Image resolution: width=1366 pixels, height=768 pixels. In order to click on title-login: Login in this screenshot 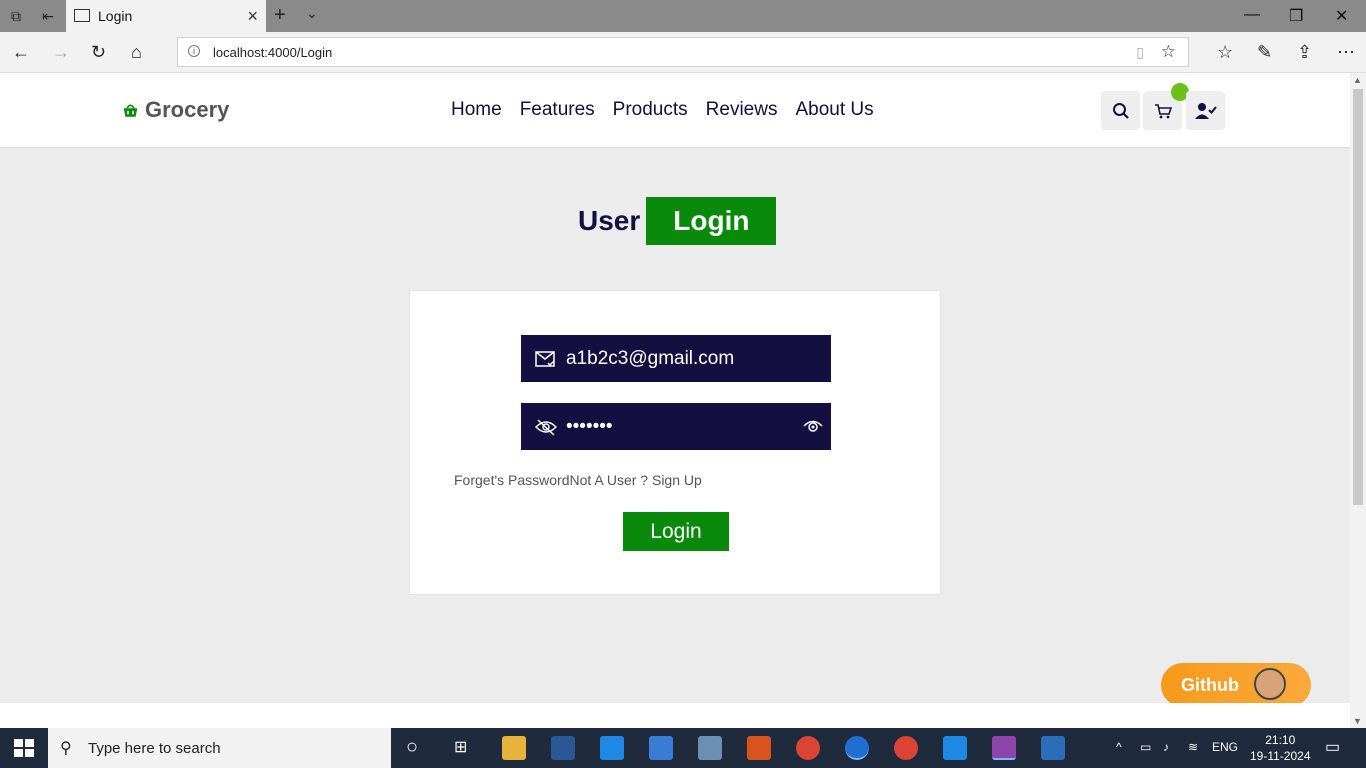, I will do `click(711, 221)`.